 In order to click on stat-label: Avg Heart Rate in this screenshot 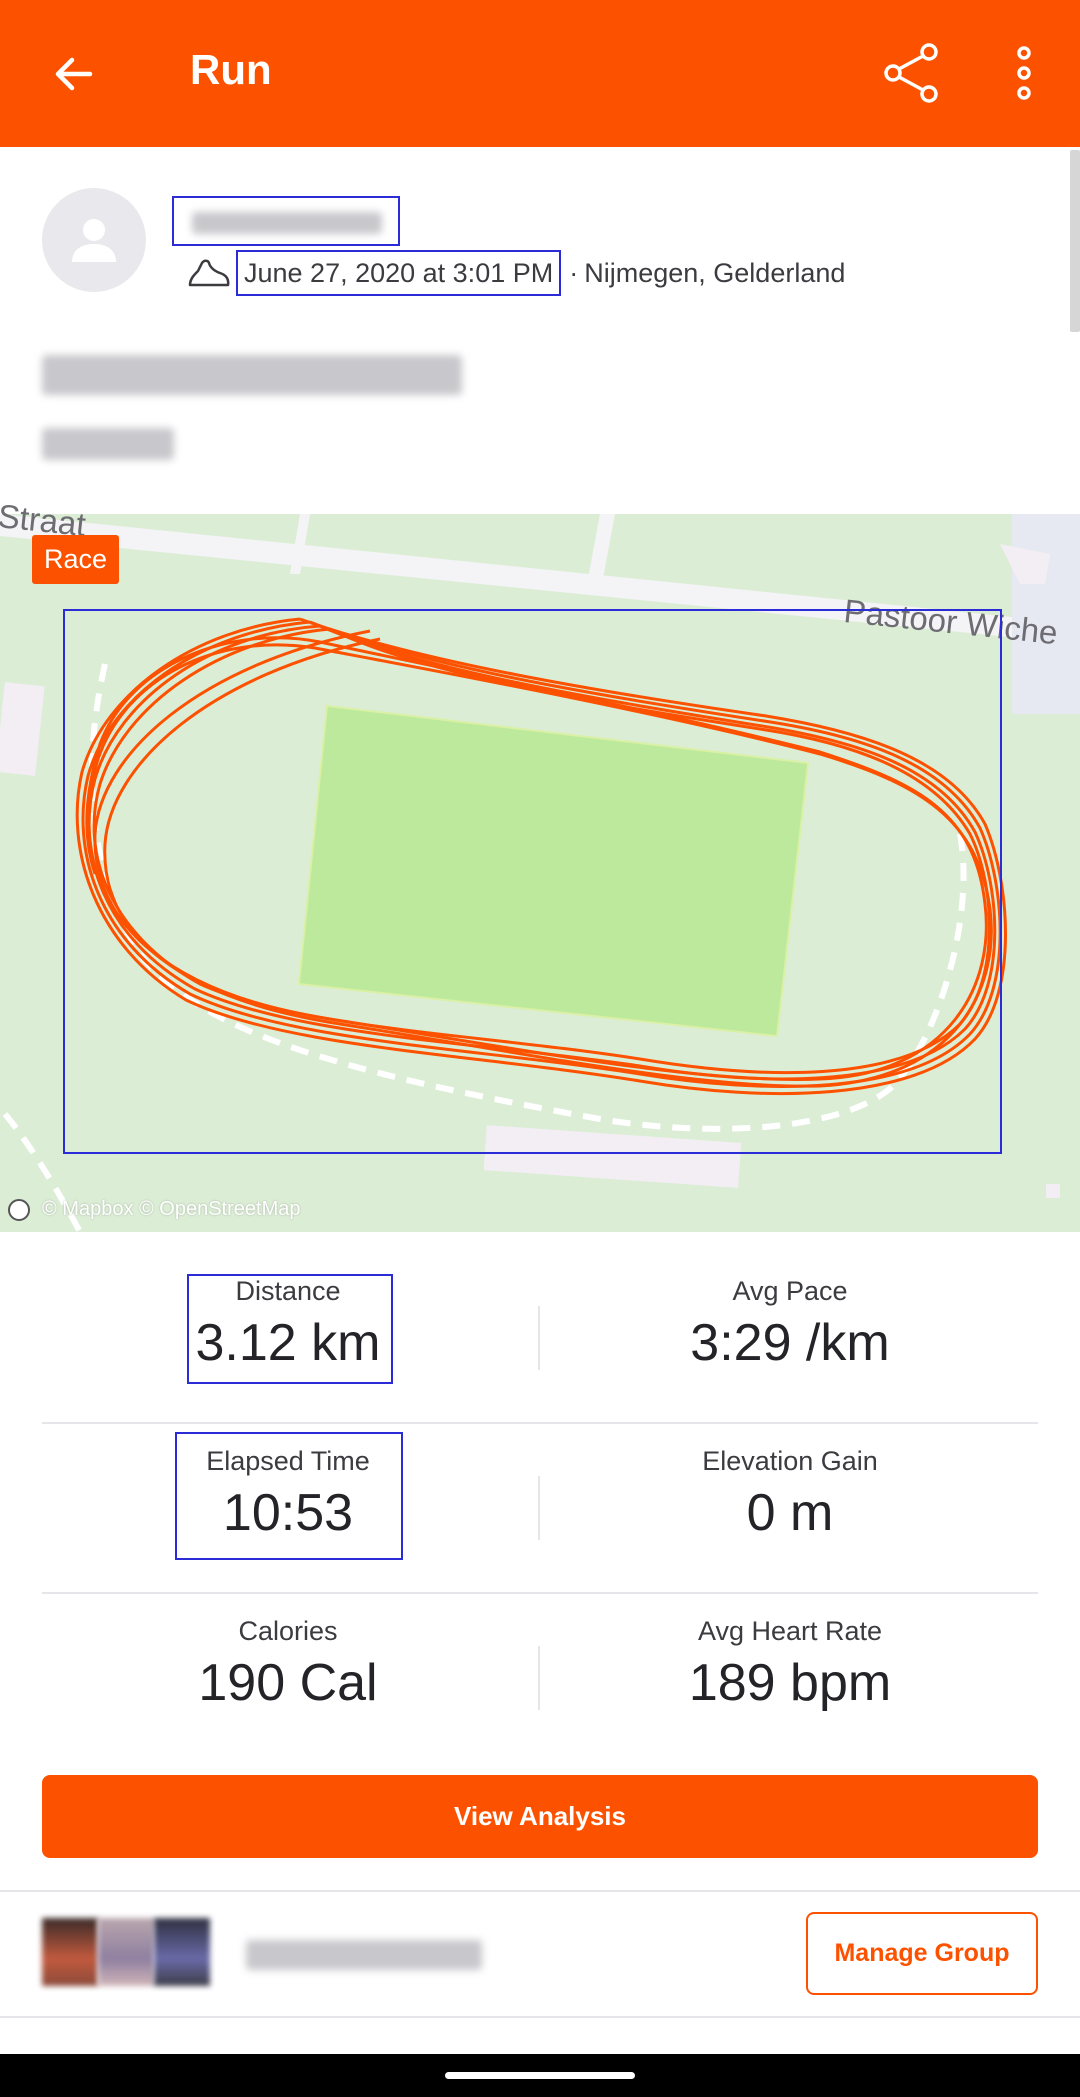, I will do `click(790, 1631)`.